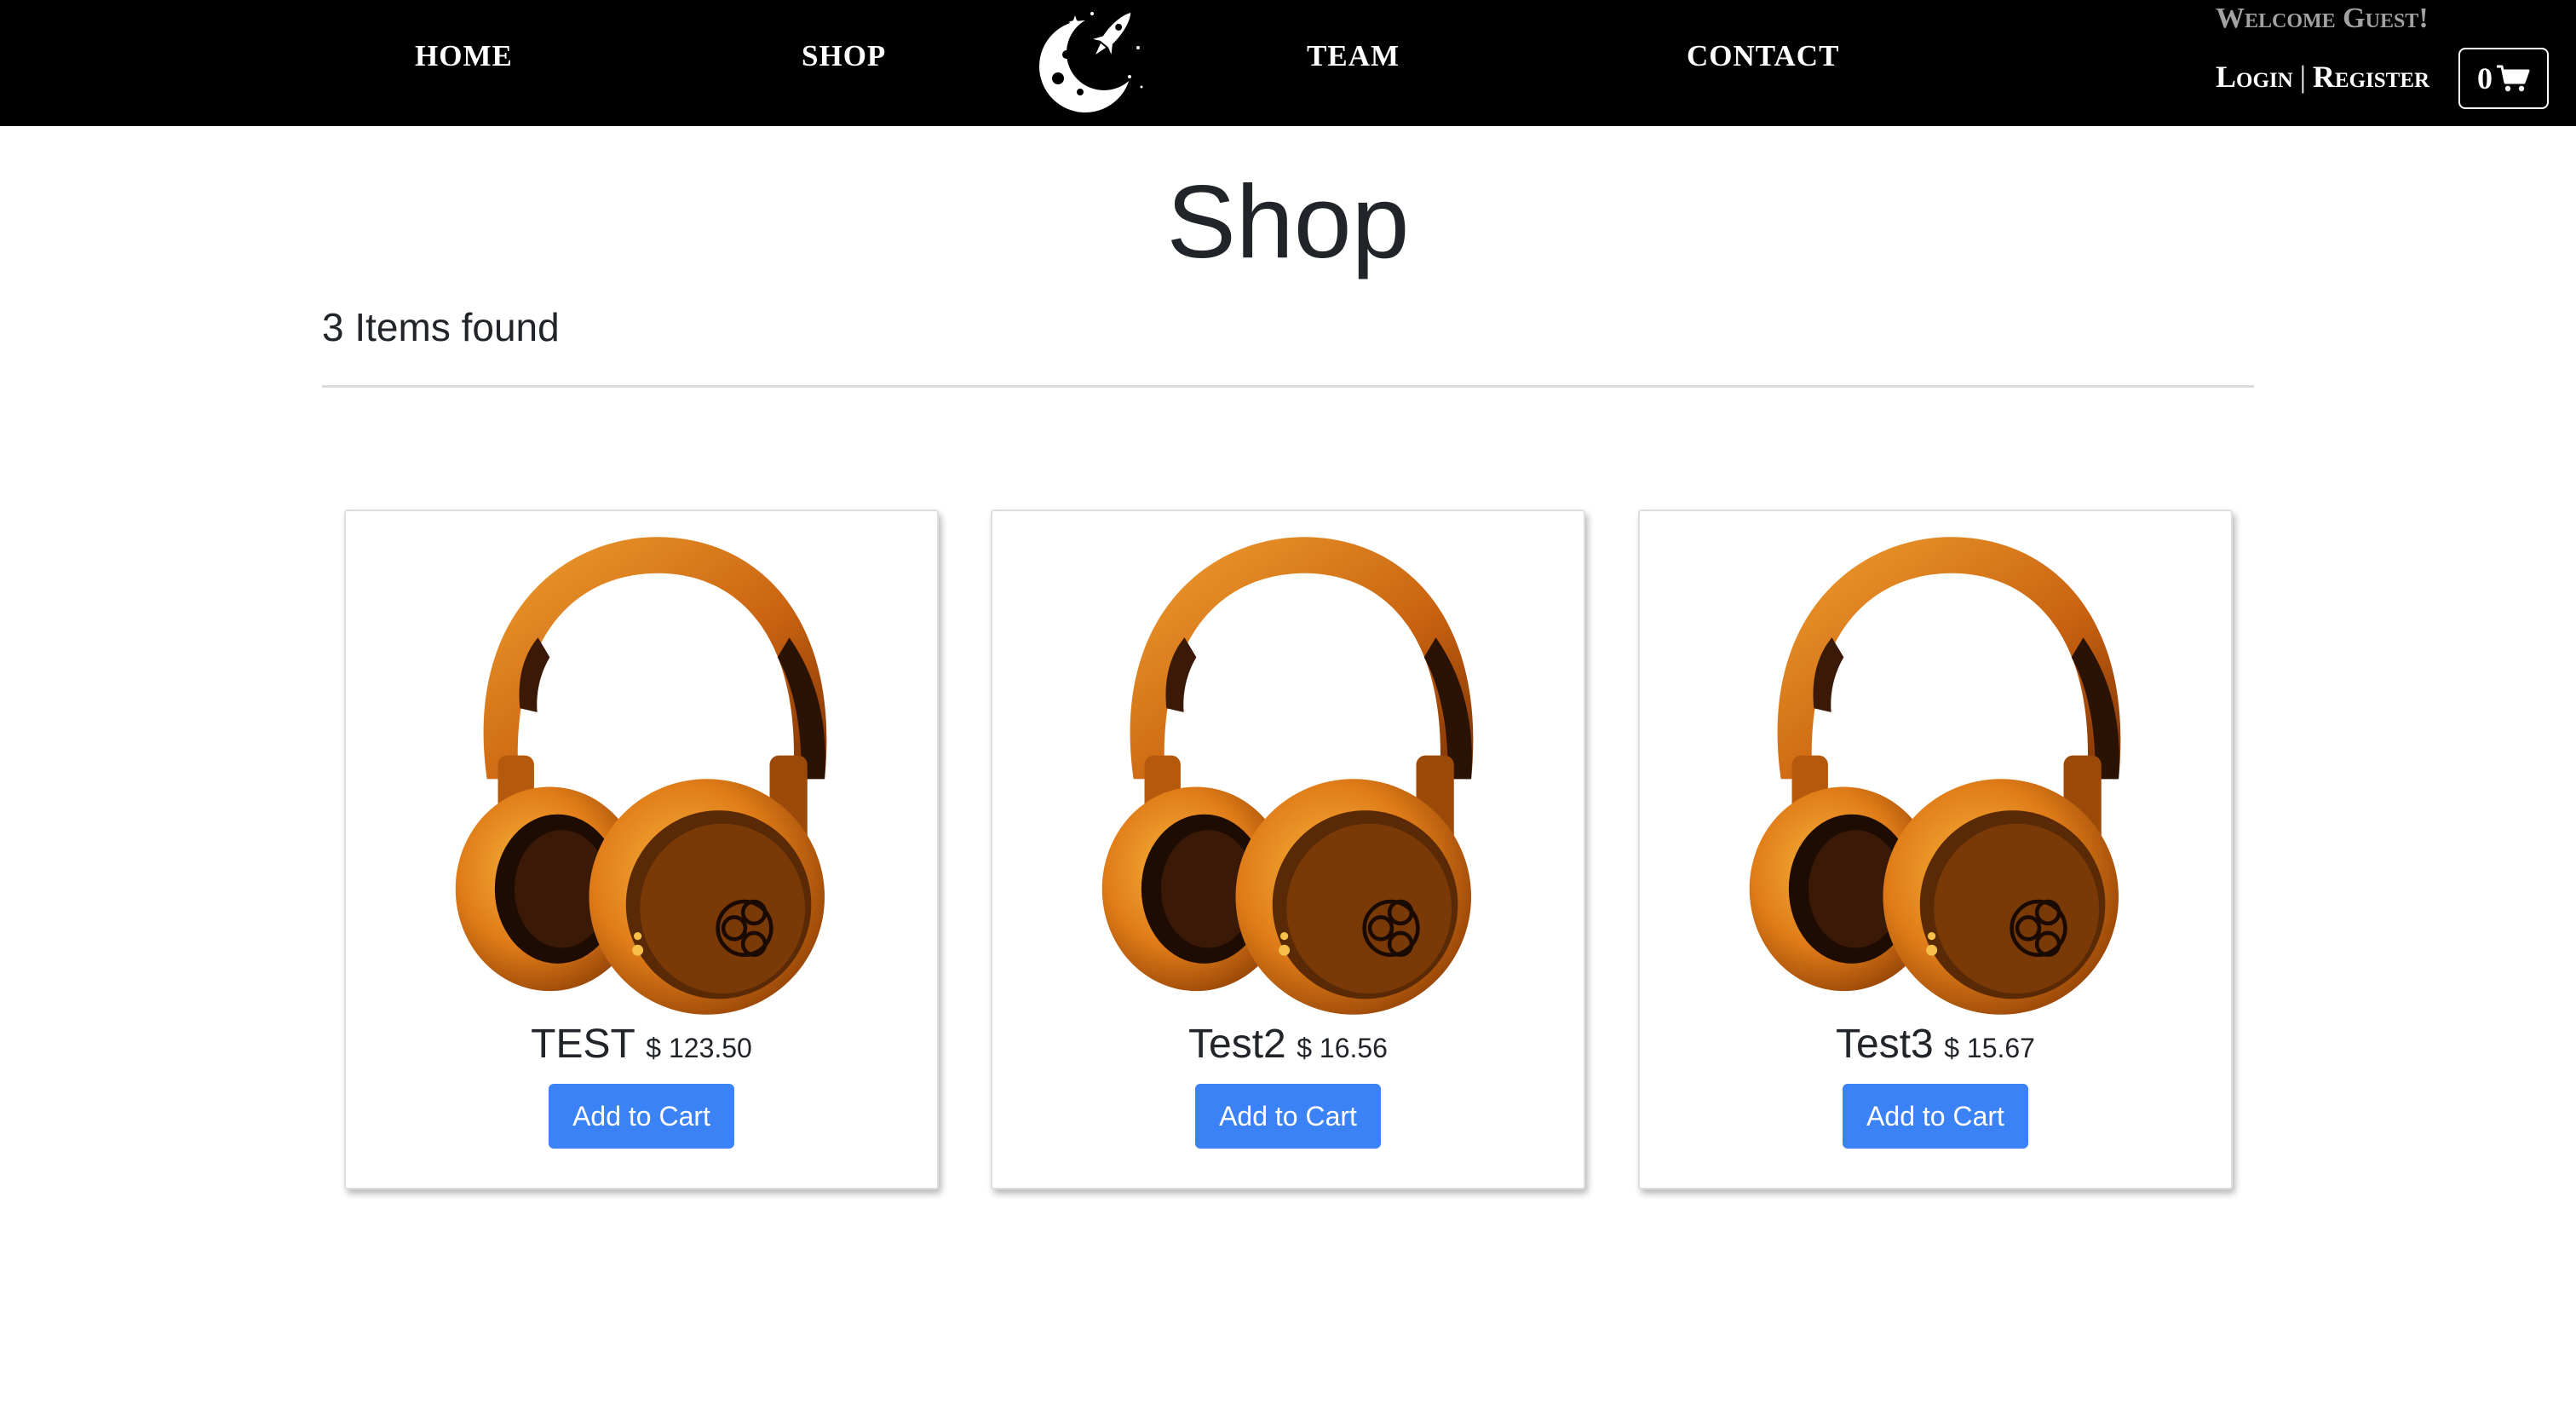 This screenshot has width=2576, height=1411. What do you see at coordinates (2255, 77) in the screenshot?
I see `login-link: Login` at bounding box center [2255, 77].